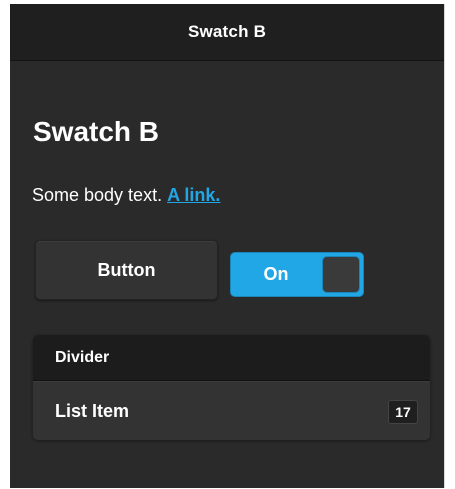 The image size is (455, 489). I want to click on flip-switch-handle, so click(341, 274).